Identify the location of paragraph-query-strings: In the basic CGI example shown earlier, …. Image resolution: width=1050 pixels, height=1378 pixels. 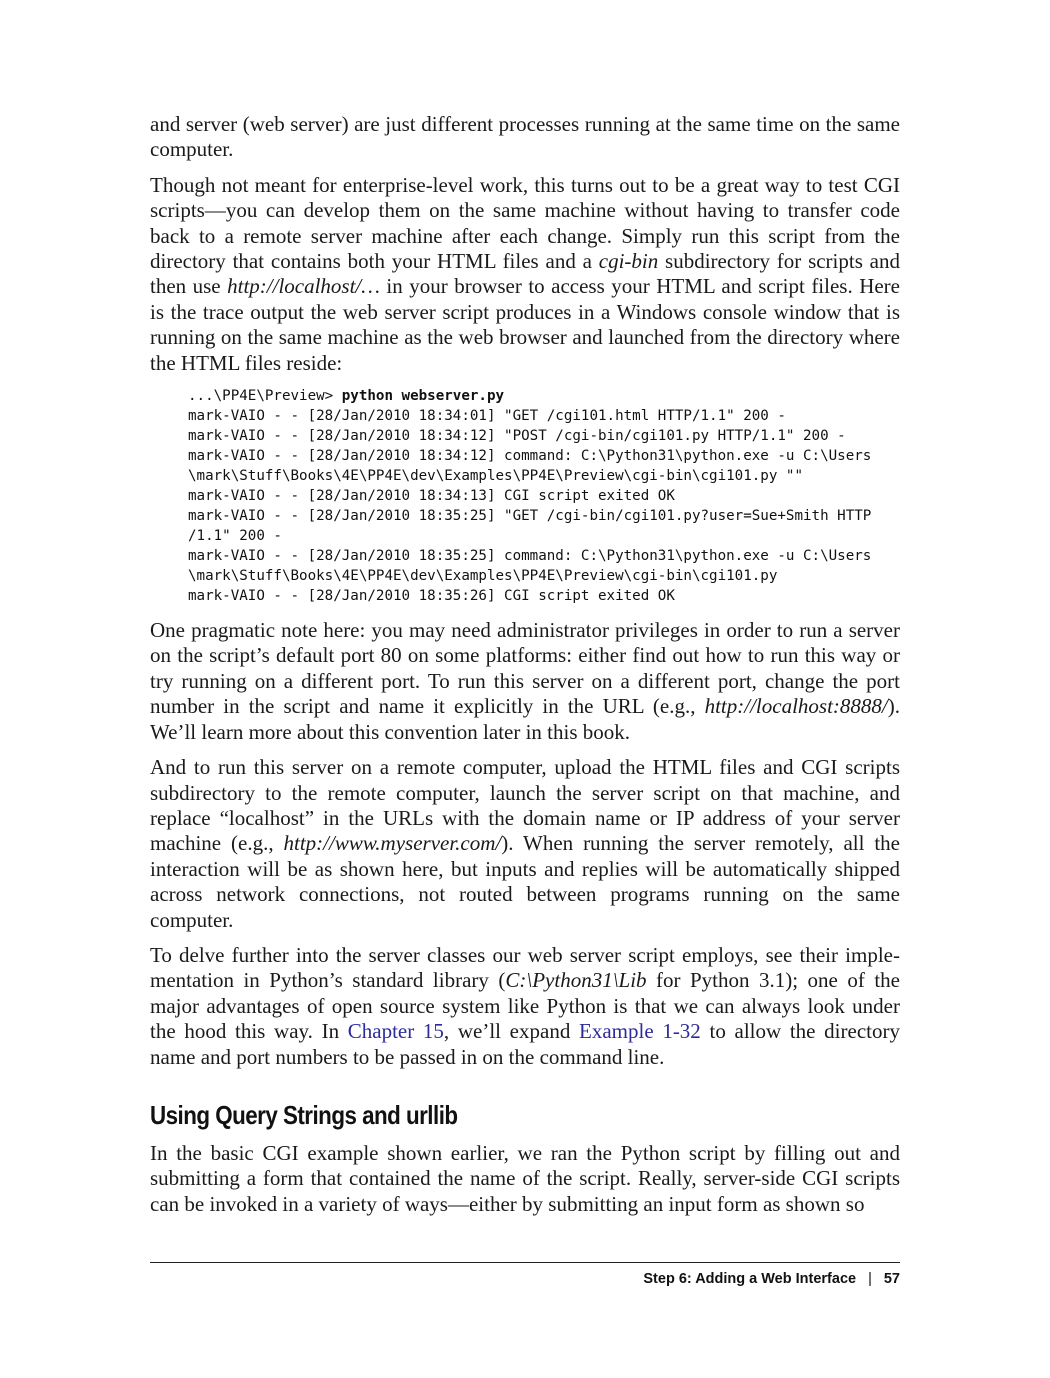
(525, 1179).